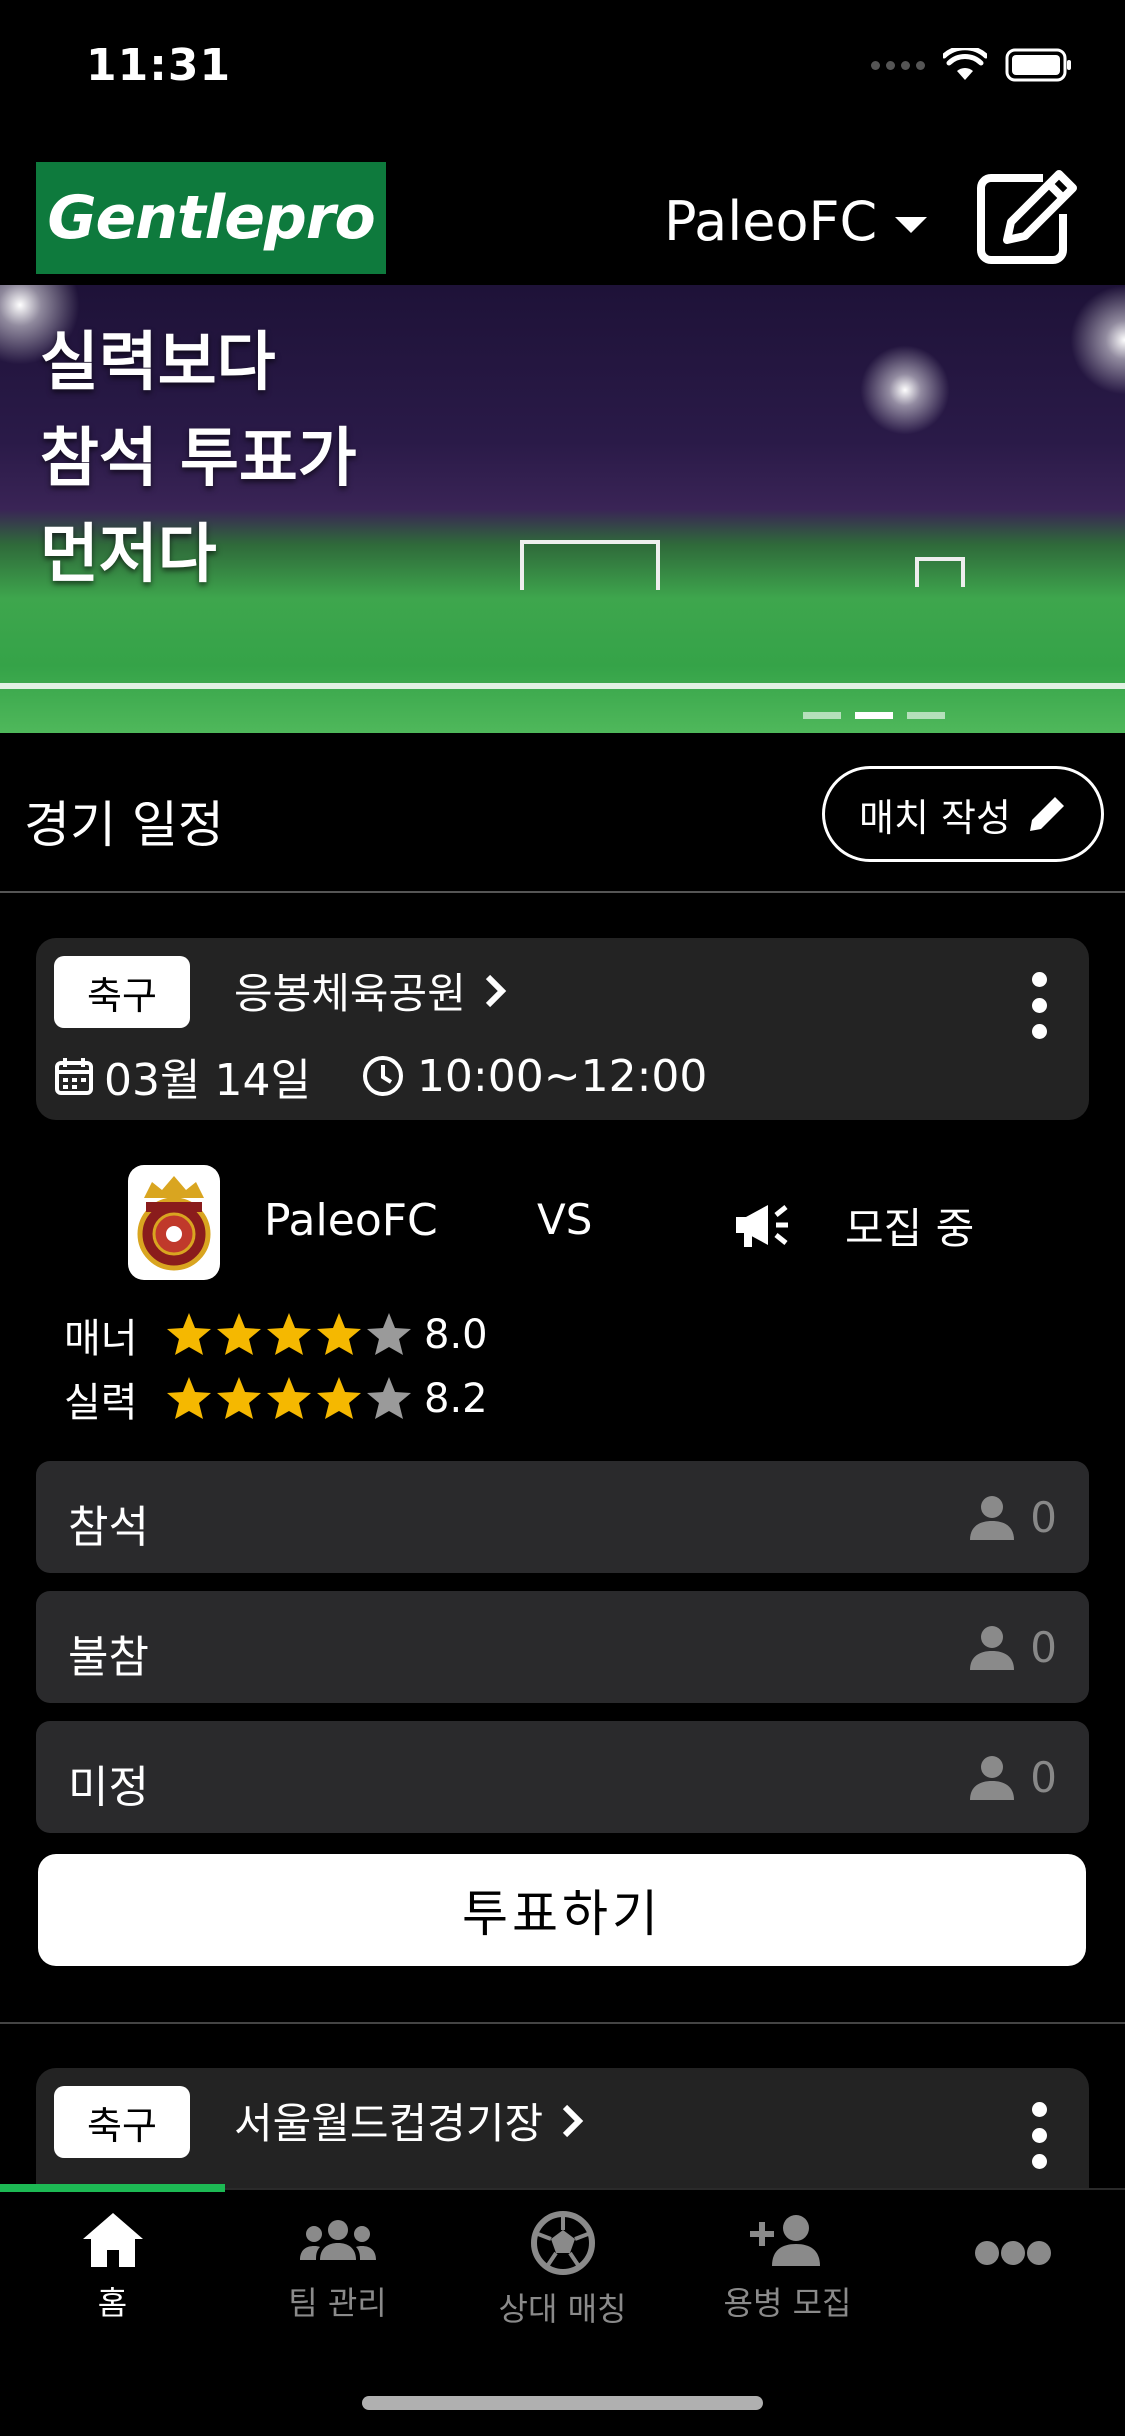  I want to click on tab-more, so click(1012, 2257).